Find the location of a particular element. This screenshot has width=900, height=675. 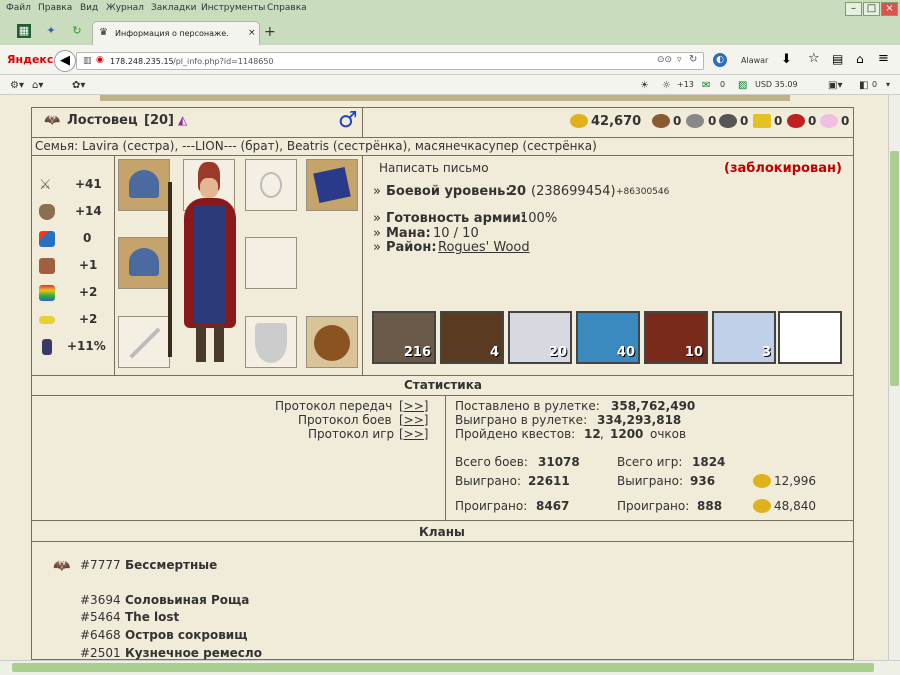

morale-icon is located at coordinates (47, 320).